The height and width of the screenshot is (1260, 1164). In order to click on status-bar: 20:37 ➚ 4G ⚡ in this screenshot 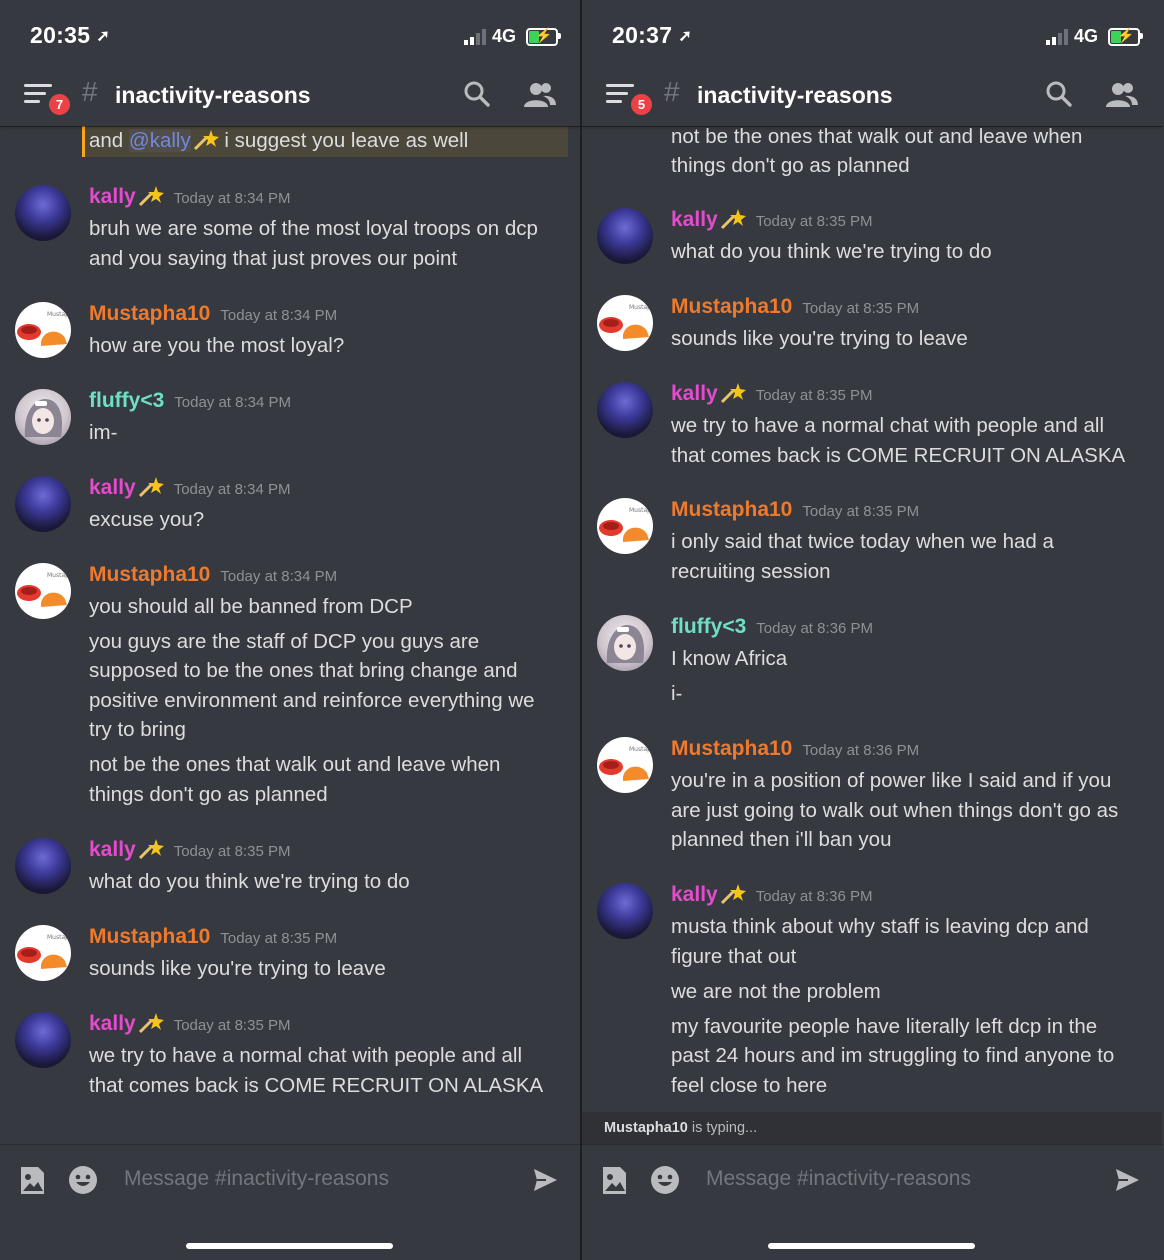, I will do `click(877, 37)`.